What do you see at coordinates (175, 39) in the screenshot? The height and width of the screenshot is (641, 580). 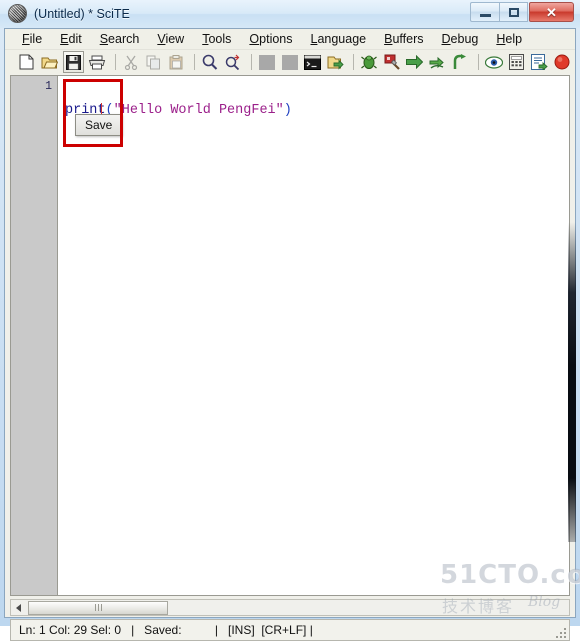 I see `menu-rest: iew` at bounding box center [175, 39].